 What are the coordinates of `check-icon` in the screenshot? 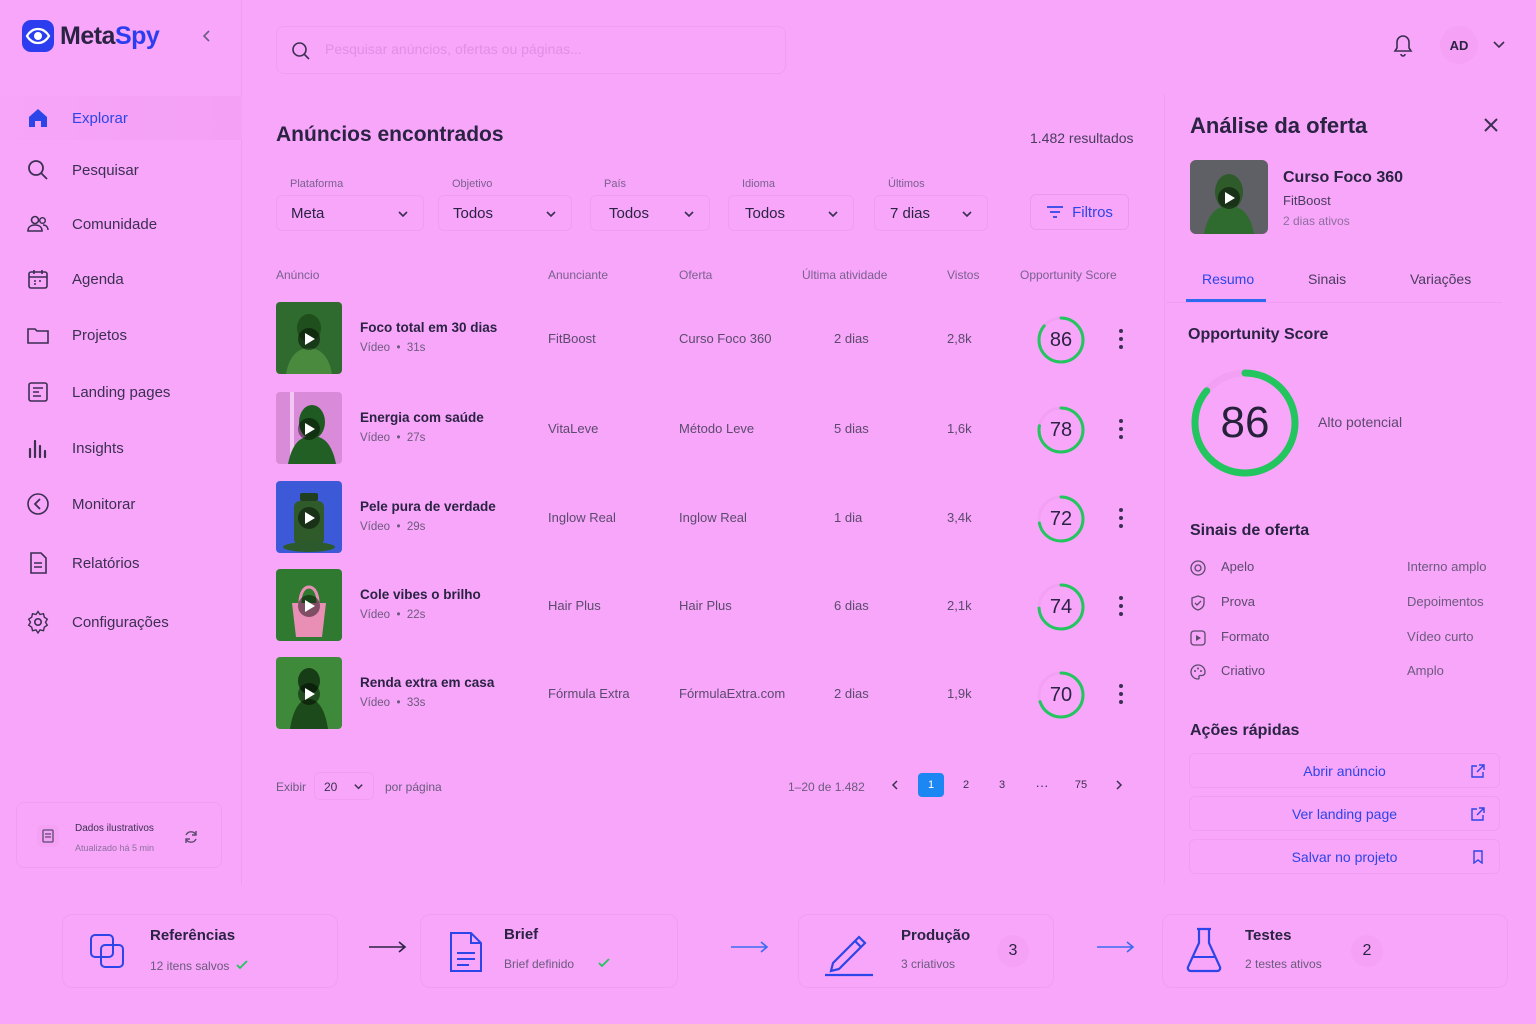 It's located at (242, 965).